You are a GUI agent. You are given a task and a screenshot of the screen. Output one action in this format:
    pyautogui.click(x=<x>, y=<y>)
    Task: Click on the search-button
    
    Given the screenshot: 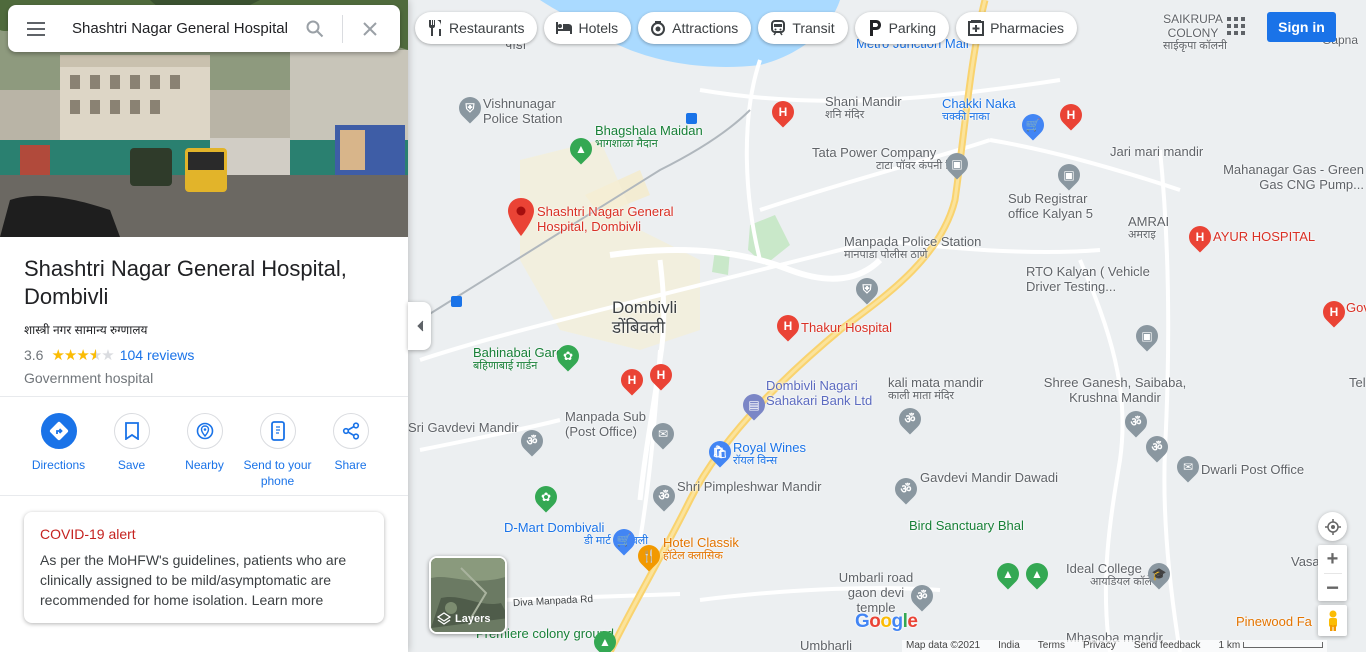 What is the action you would take?
    pyautogui.click(x=315, y=28)
    